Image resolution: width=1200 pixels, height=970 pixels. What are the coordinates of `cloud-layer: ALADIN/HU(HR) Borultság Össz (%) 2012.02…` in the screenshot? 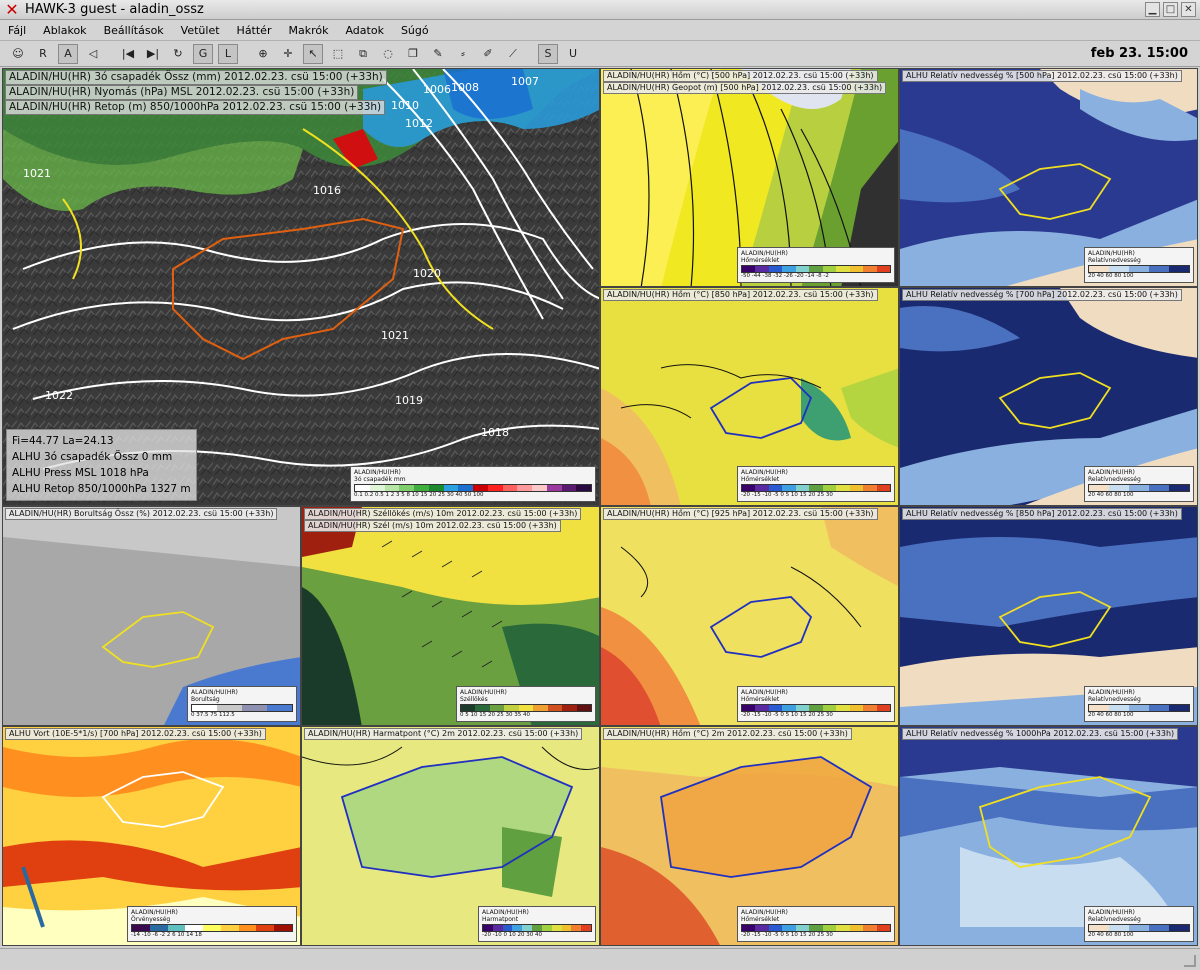 It's located at (141, 514).